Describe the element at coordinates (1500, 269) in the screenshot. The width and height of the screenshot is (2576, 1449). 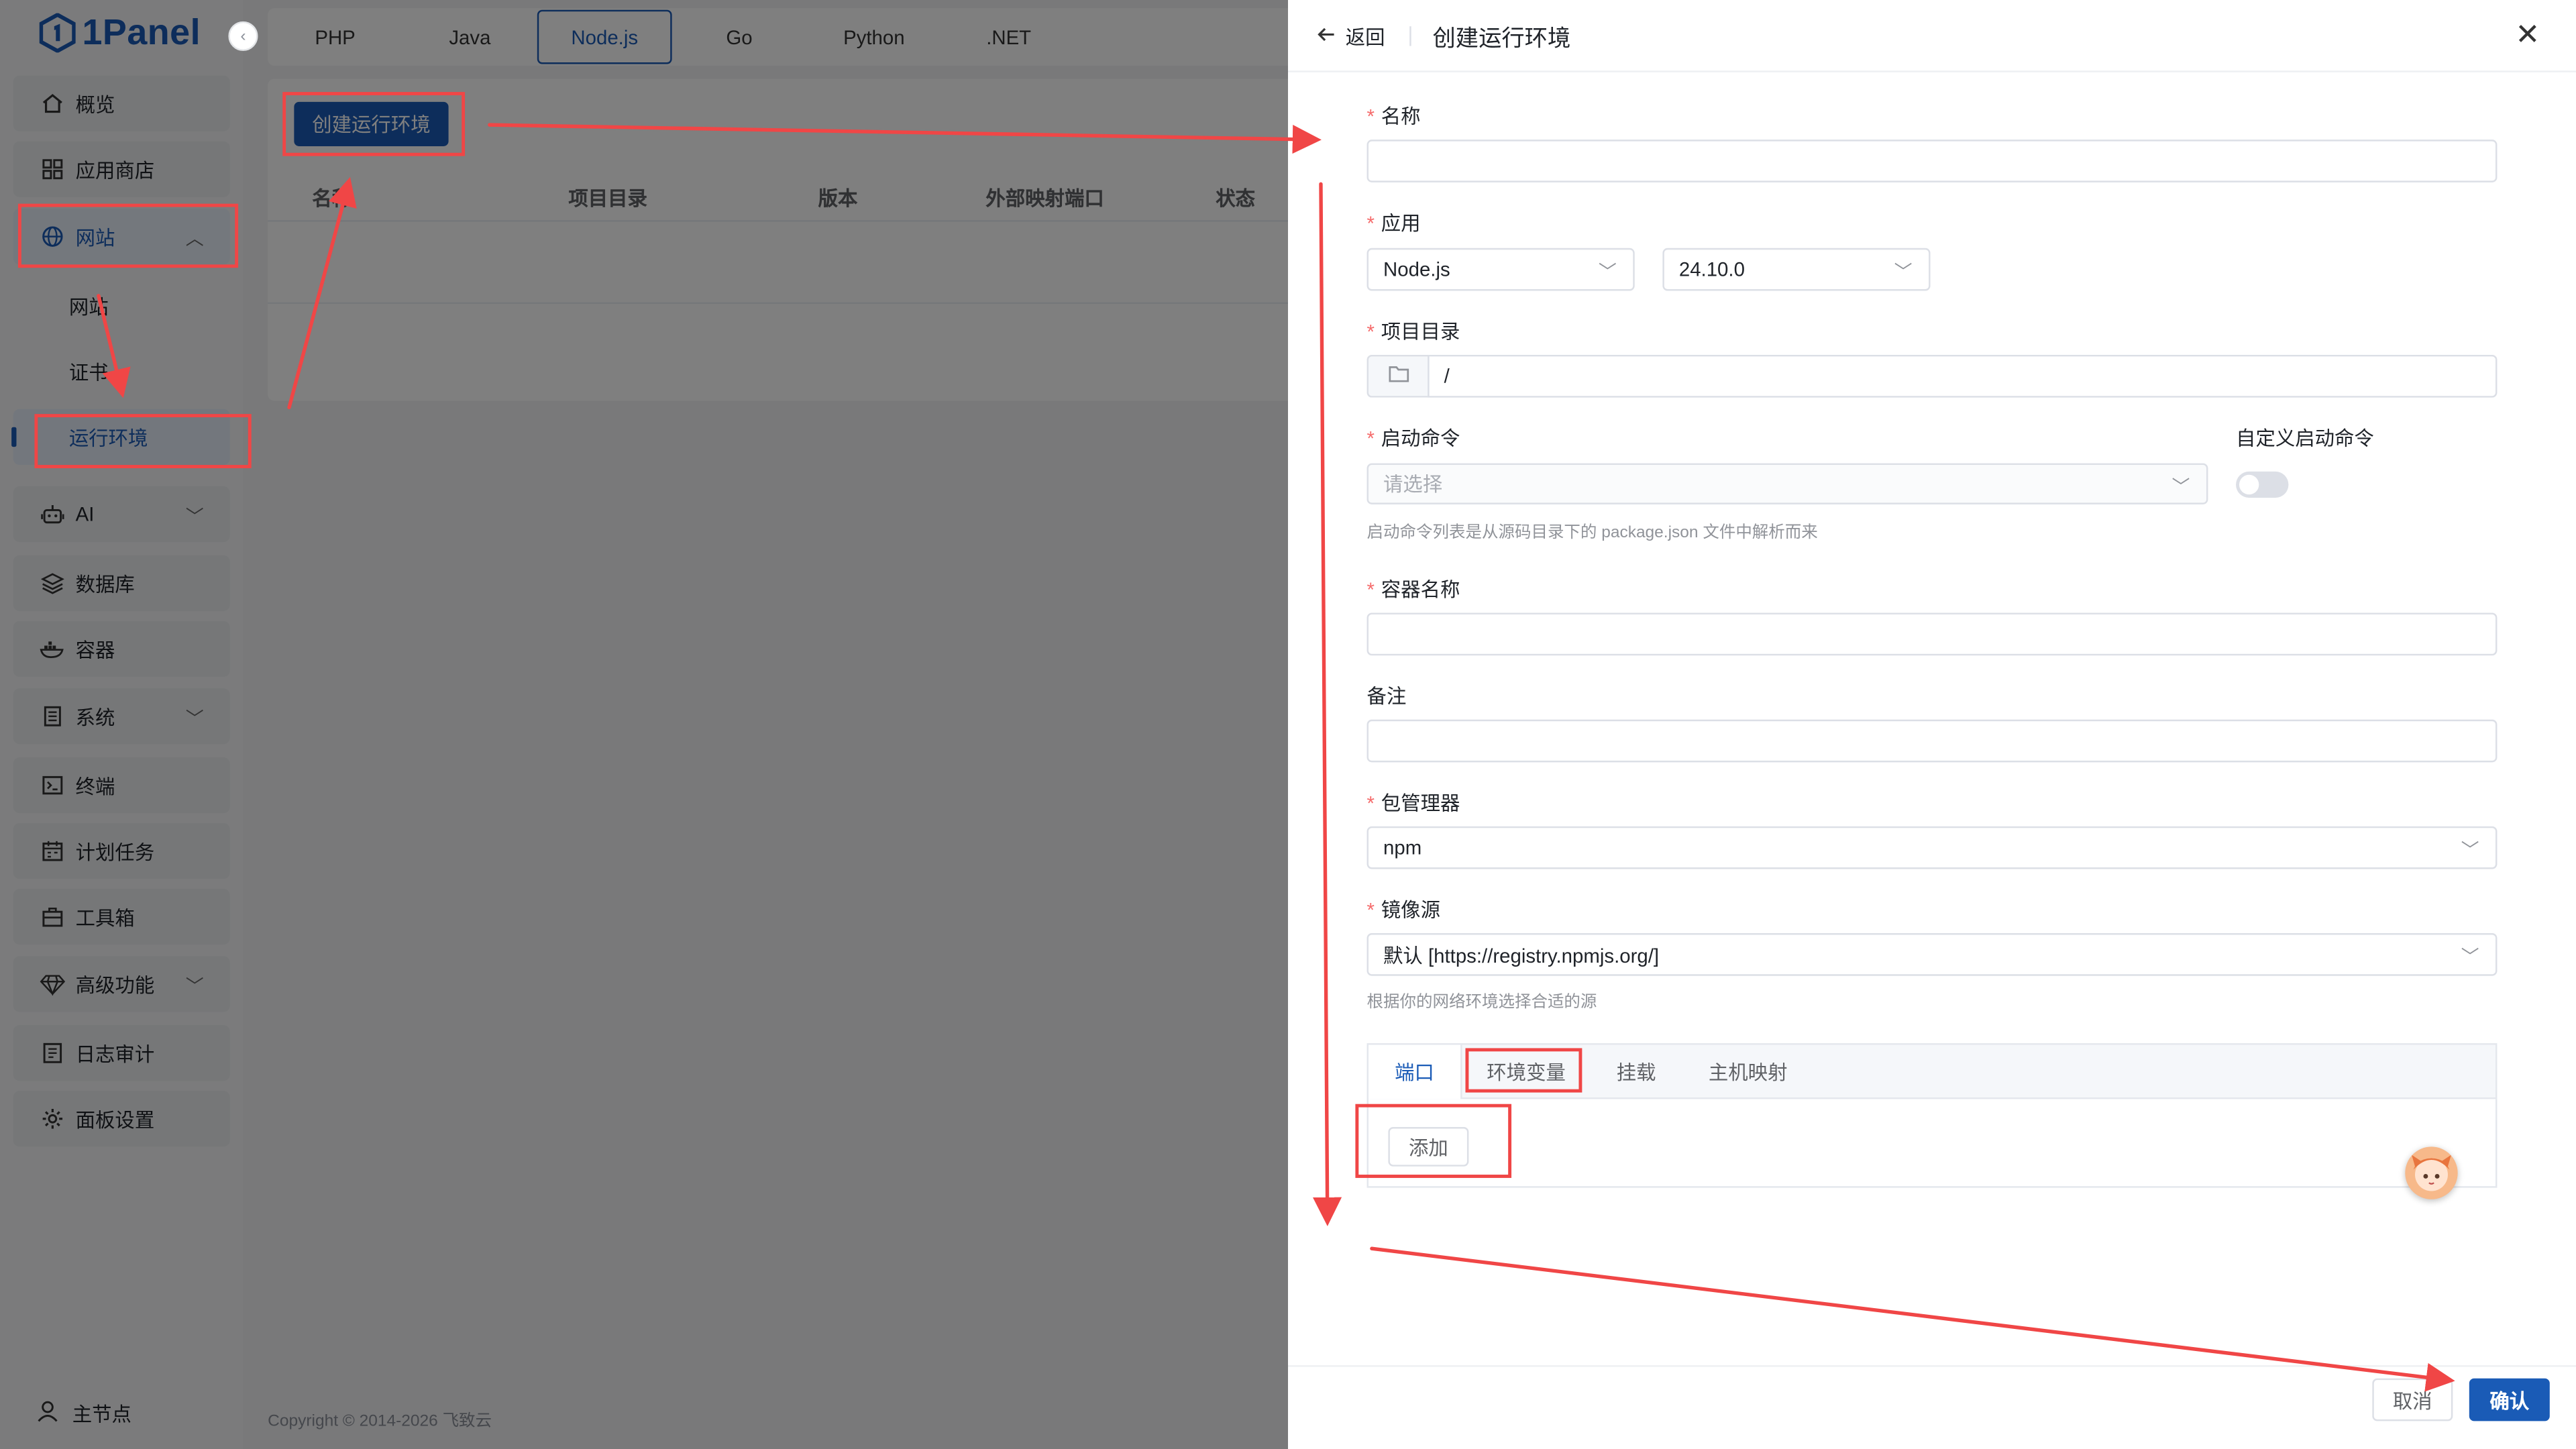
I see `app-select: Node.js ﹀` at that location.